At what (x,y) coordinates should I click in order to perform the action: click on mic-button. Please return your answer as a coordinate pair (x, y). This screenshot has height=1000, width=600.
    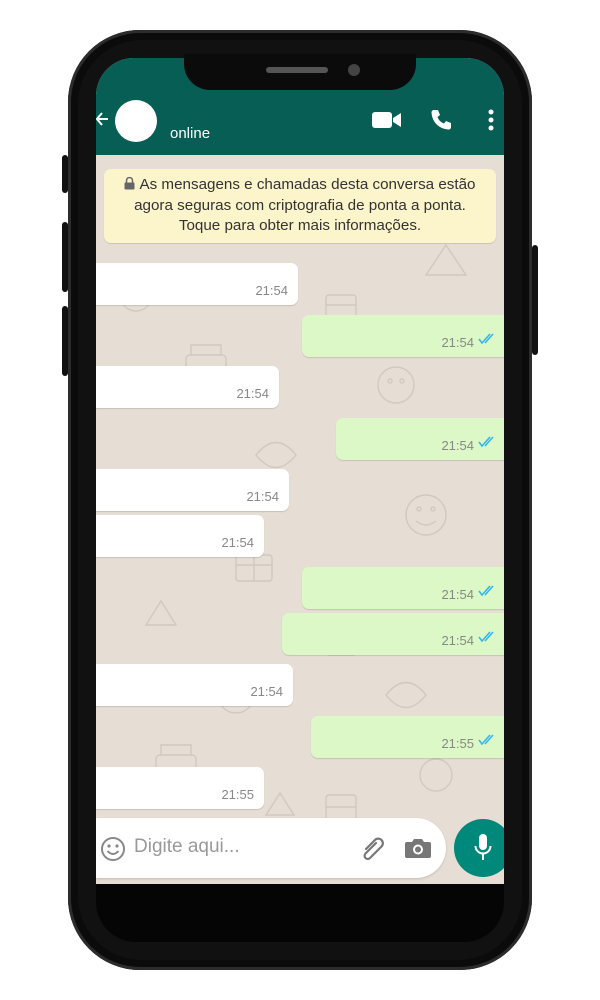
    Looking at the image, I should click on (479, 848).